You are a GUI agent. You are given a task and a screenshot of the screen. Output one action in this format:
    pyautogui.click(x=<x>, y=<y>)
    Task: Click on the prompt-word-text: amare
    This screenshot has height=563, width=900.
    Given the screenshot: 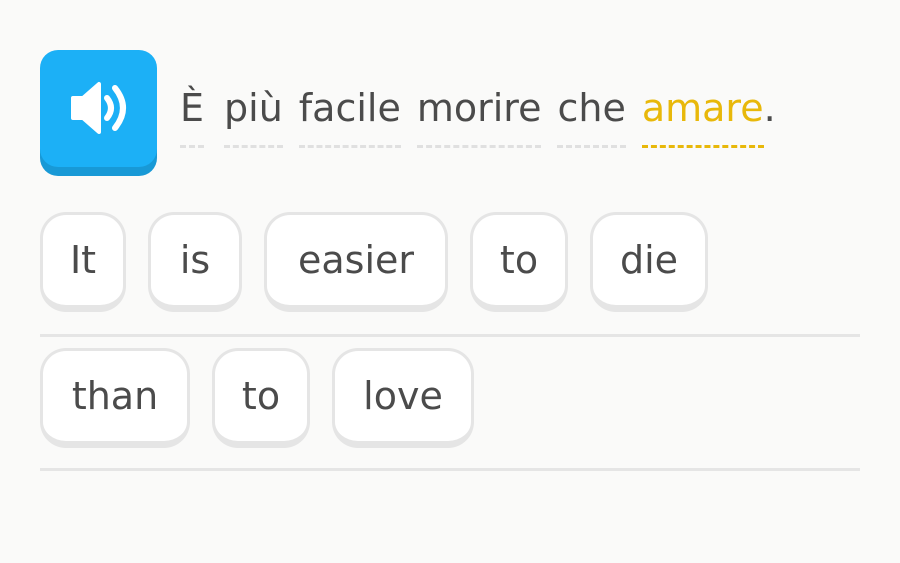 What is the action you would take?
    pyautogui.click(x=702, y=108)
    